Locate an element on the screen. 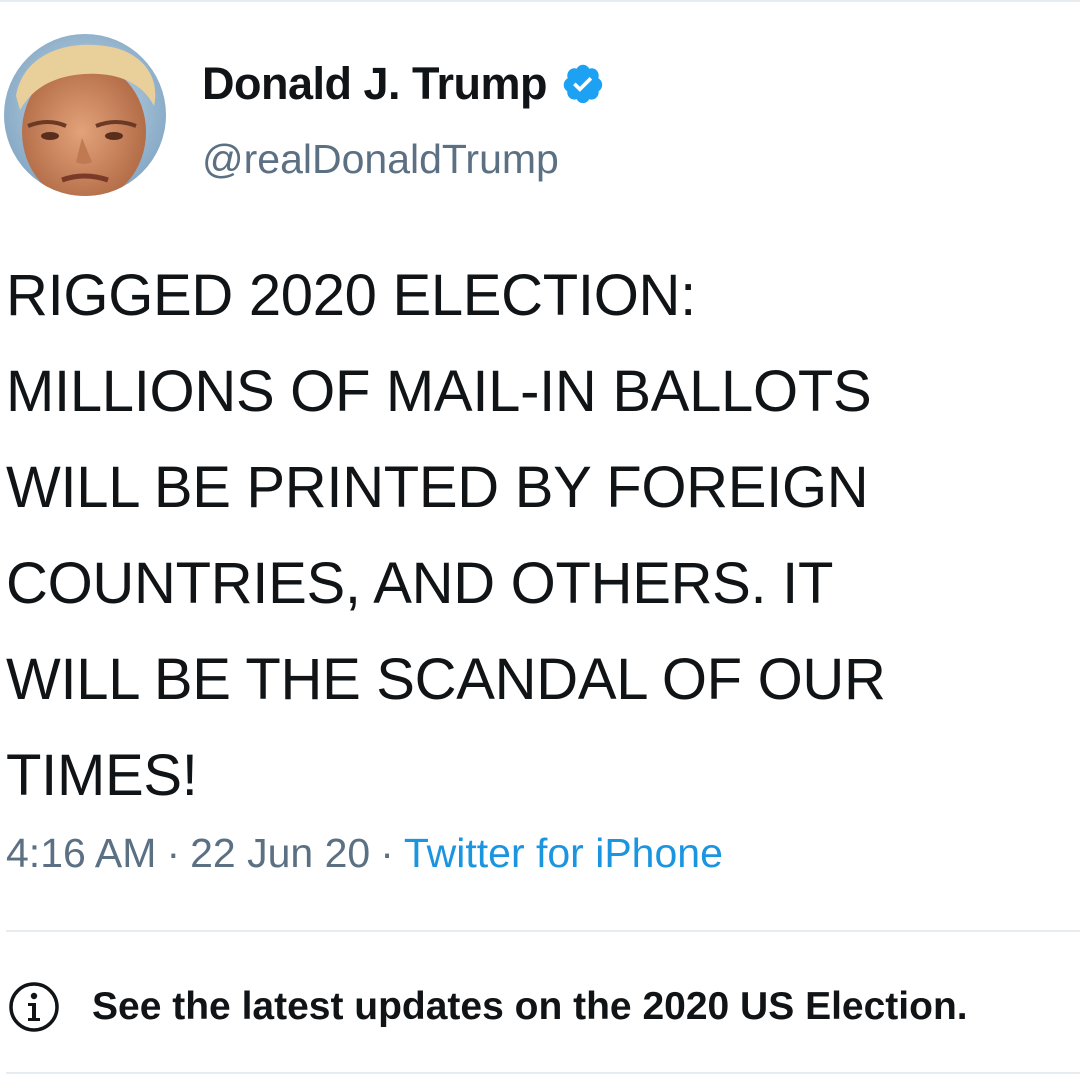  tweet-line: MILLIONS OF MAIL-IN BALLOTS is located at coordinates (439, 391).